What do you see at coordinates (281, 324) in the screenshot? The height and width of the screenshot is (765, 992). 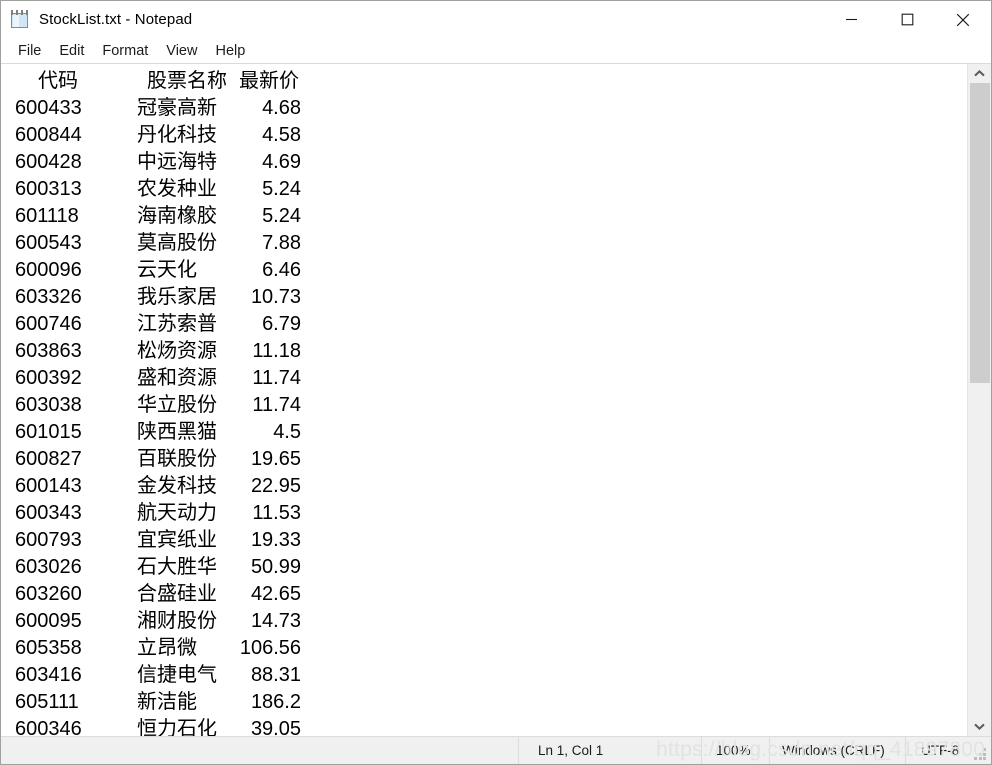 I see `stock-price: 6.79` at bounding box center [281, 324].